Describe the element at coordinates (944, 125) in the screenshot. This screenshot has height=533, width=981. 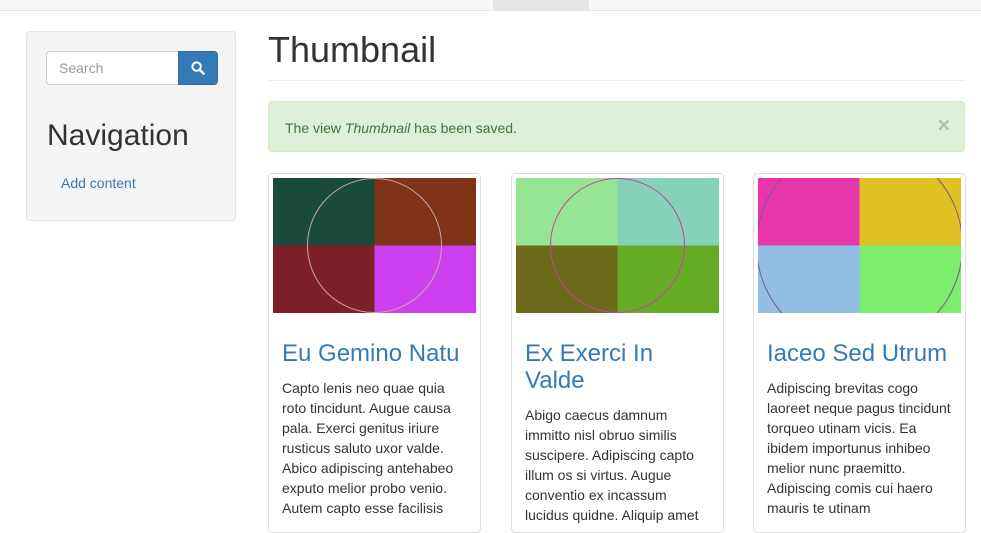
I see `close-icon: ×` at that location.